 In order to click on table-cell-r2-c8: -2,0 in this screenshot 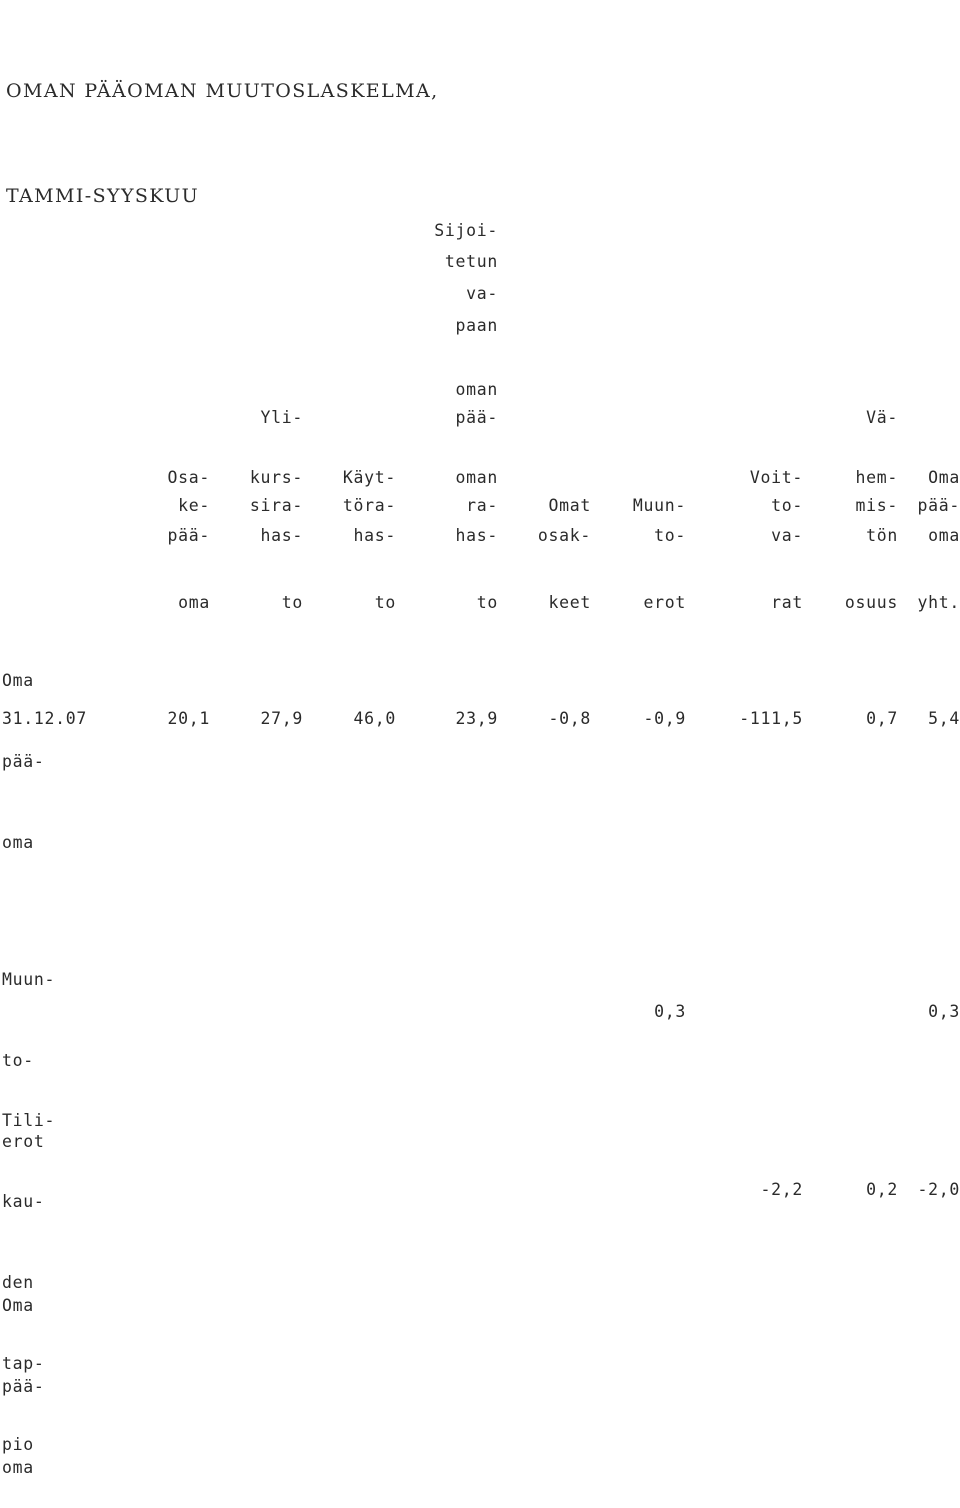, I will do `click(938, 1189)`.